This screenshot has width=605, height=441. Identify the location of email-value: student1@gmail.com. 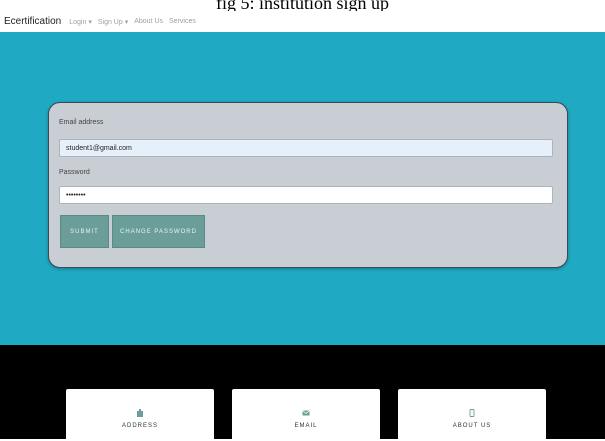
(99, 148).